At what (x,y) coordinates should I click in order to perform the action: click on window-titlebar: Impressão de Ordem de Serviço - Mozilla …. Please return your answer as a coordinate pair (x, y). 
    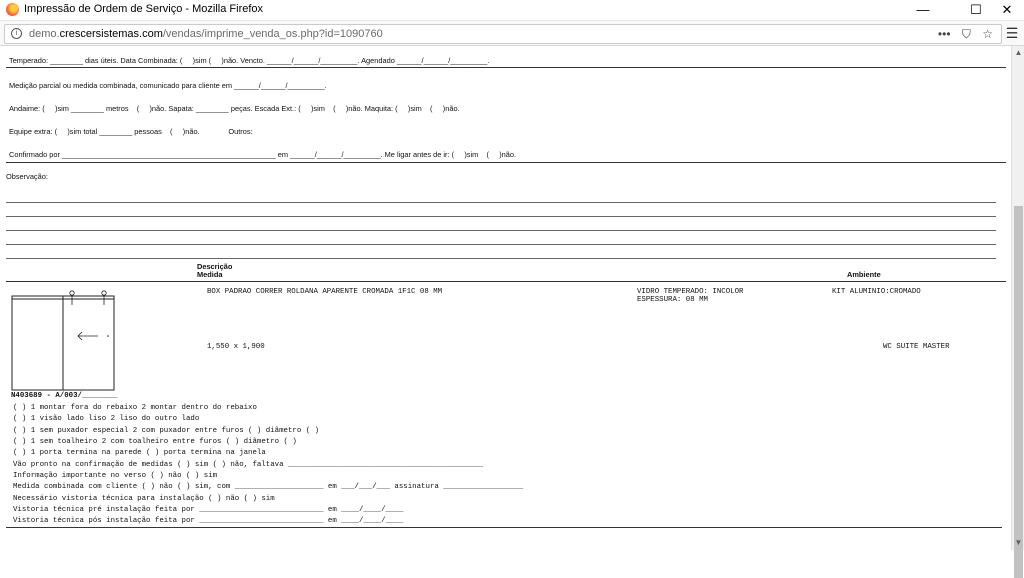
    Looking at the image, I should click on (512, 10).